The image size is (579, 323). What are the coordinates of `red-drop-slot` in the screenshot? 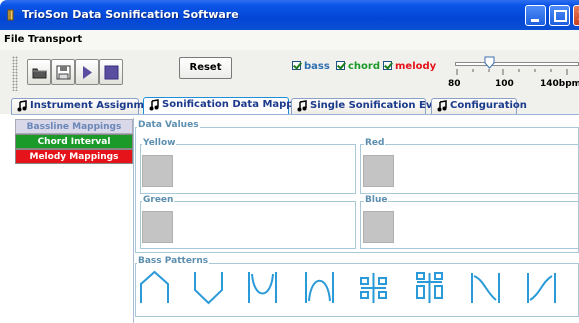 It's located at (378, 171).